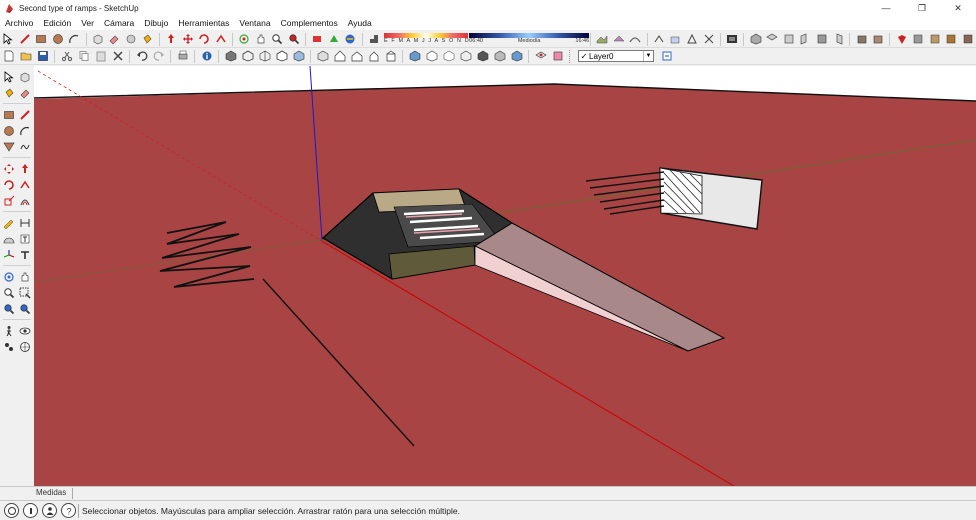  What do you see at coordinates (619, 39) in the screenshot?
I see `sandbox-scratch-icon` at bounding box center [619, 39].